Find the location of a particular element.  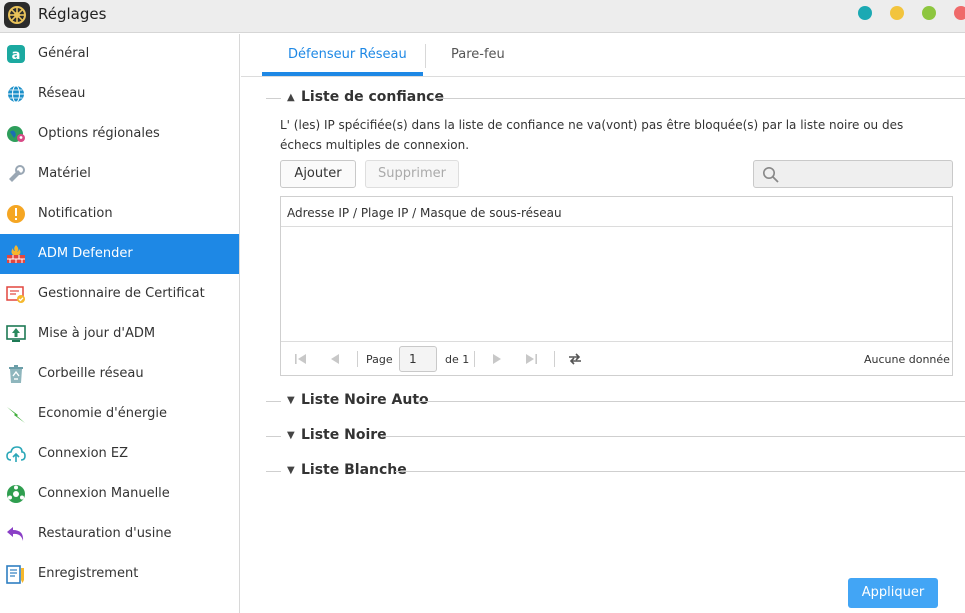

sidebar-item-manual-connect: Connexion Manuelle is located at coordinates (119, 494).